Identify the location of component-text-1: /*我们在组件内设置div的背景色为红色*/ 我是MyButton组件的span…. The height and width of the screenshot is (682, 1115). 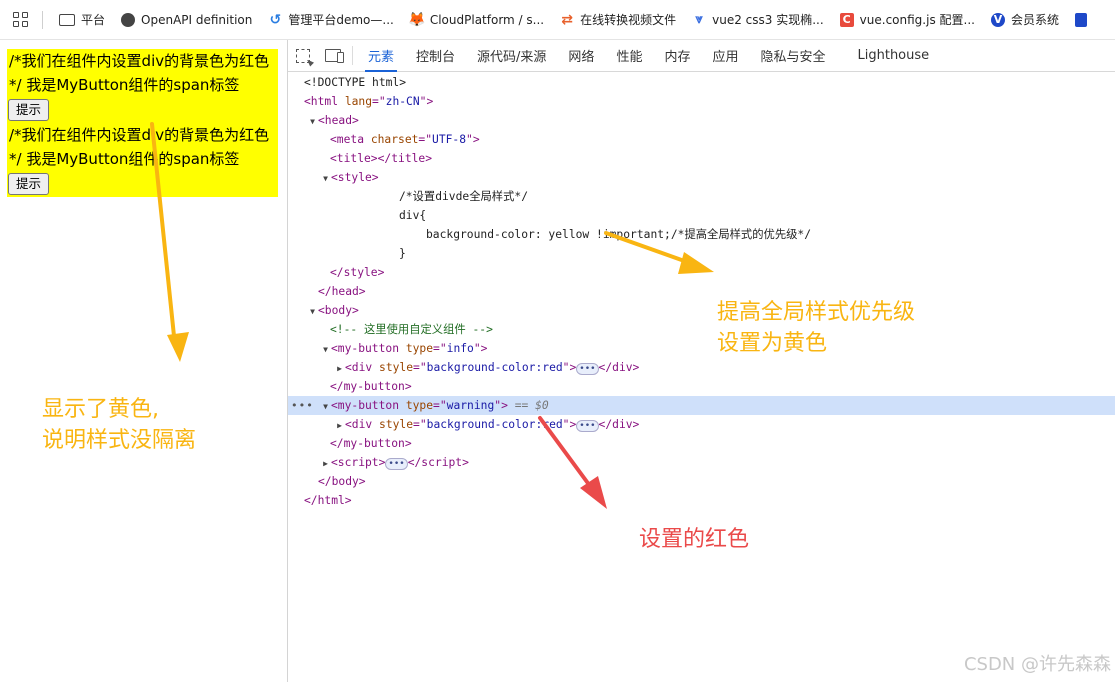
(139, 73).